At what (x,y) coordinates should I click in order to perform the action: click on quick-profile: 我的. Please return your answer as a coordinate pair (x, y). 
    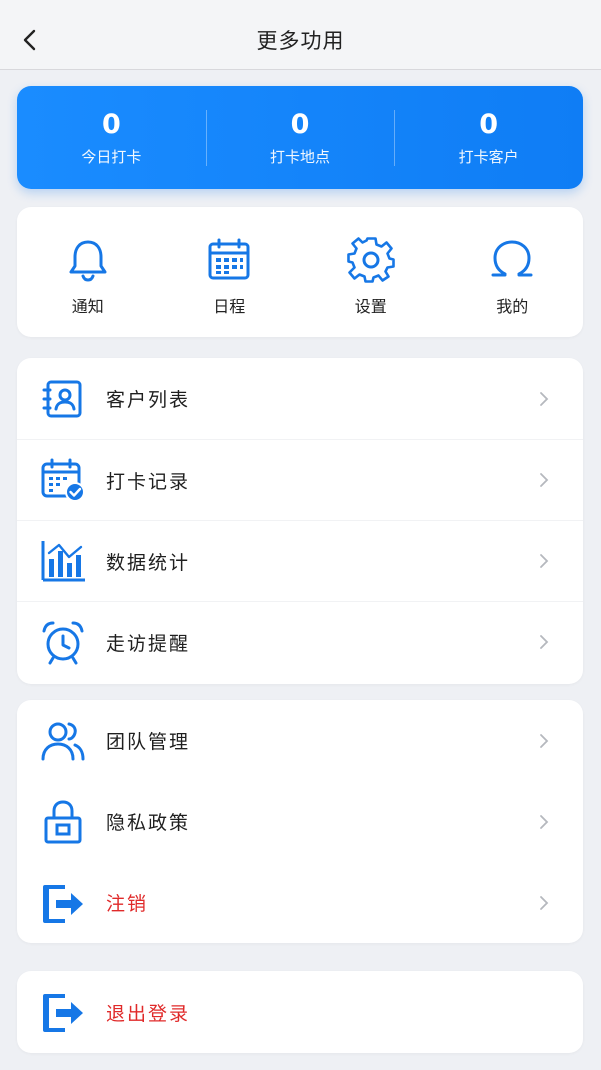
    Looking at the image, I should click on (513, 272).